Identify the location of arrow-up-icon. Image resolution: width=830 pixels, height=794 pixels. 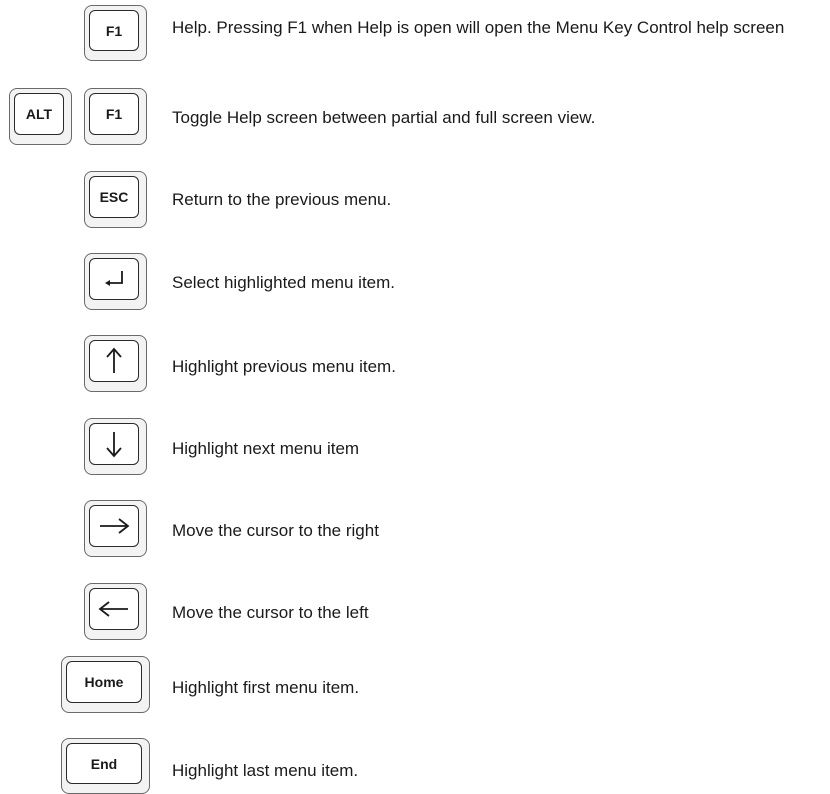
(114, 360).